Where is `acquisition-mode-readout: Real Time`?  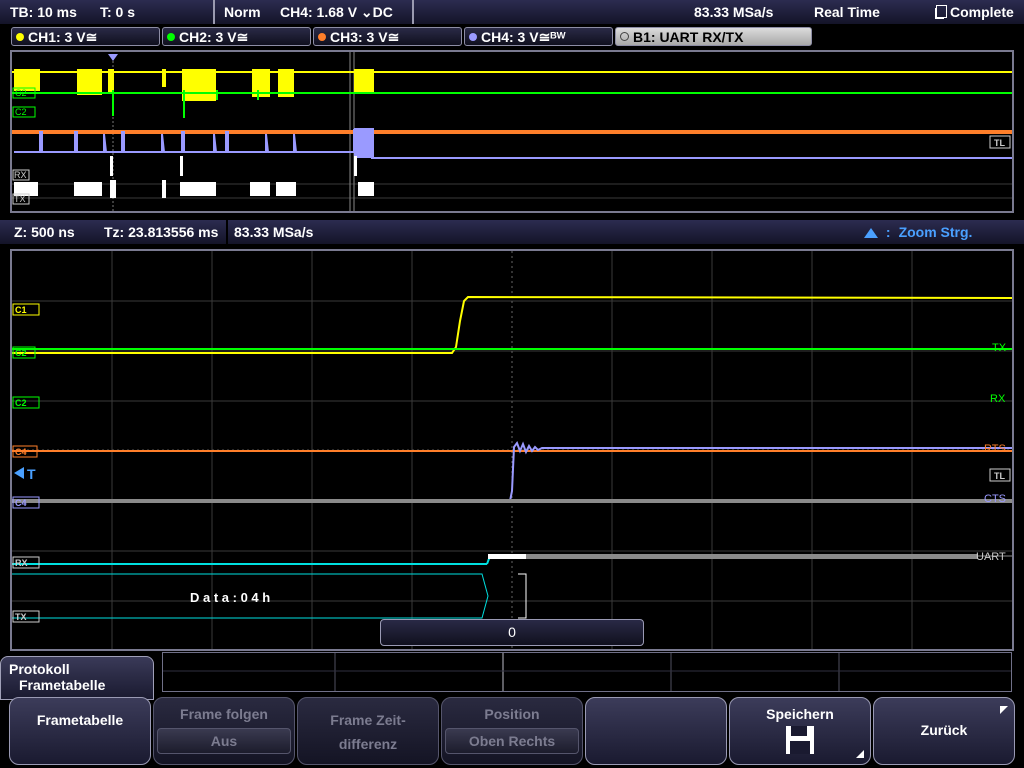 acquisition-mode-readout: Real Time is located at coordinates (847, 12).